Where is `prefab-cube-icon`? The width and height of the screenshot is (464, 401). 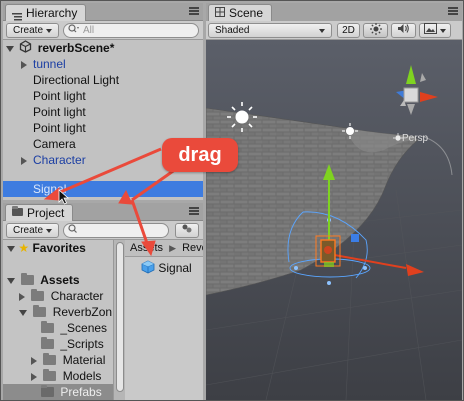
prefab-cube-icon is located at coordinates (148, 269).